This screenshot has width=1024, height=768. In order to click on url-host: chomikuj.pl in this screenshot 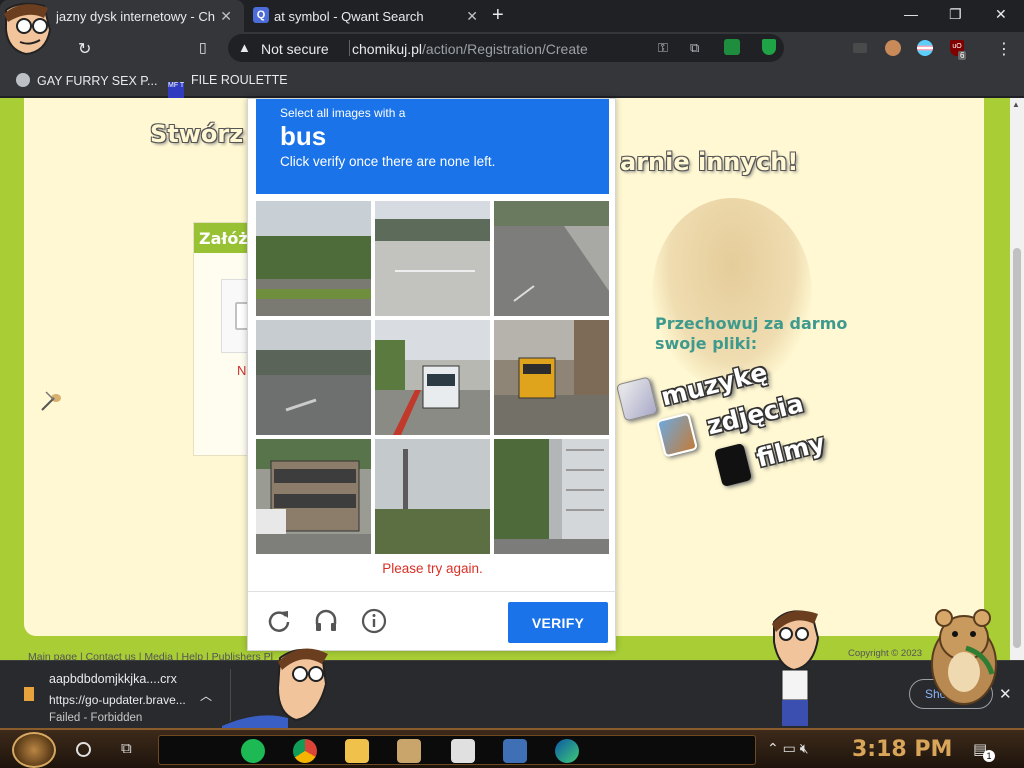, I will do `click(387, 49)`.